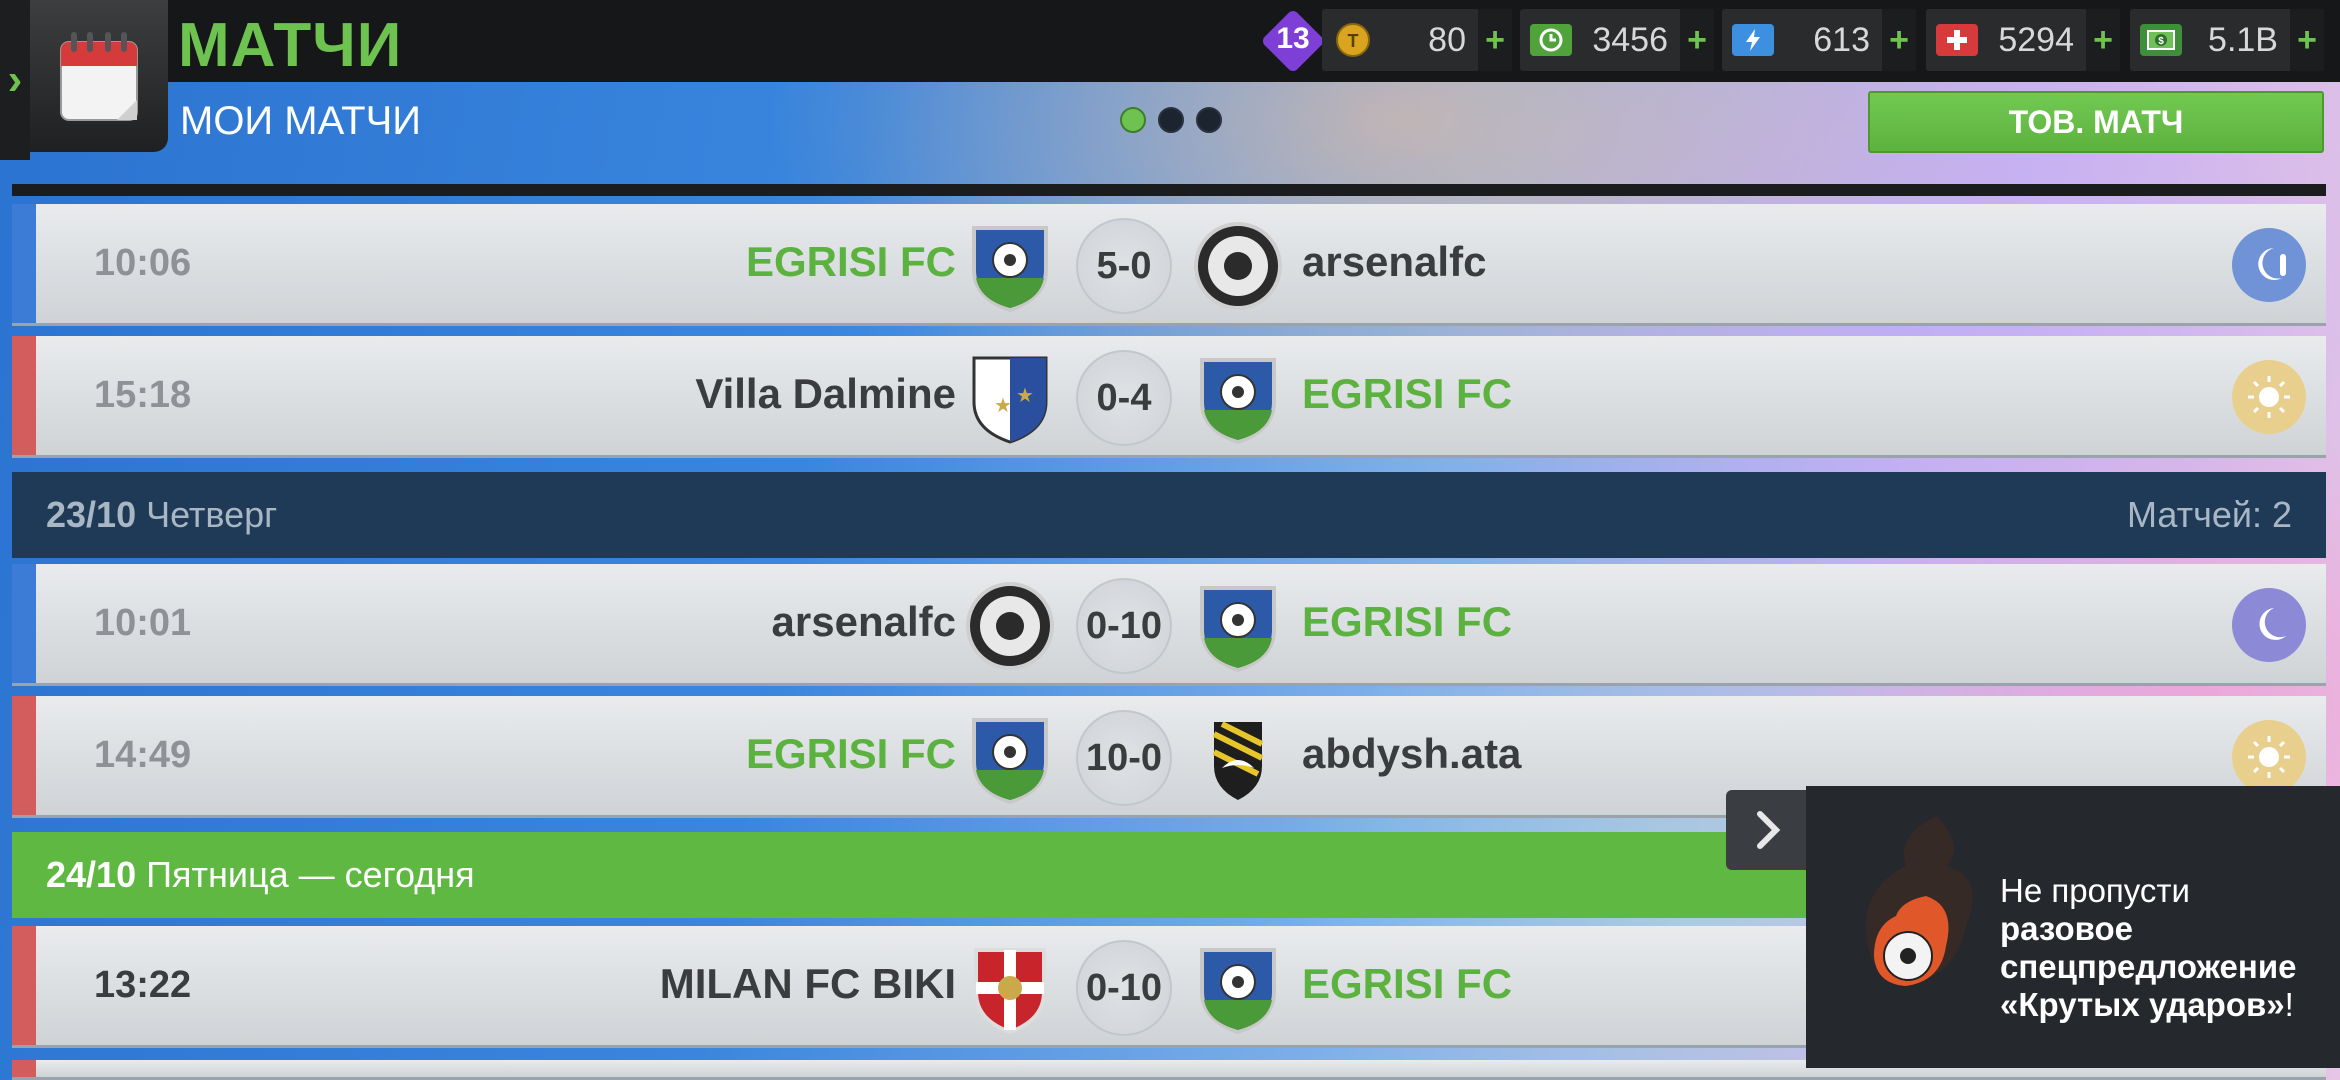 Image resolution: width=2340 pixels, height=1080 pixels. What do you see at coordinates (2148, 966) in the screenshot?
I see `promo-text-bold: разовое спецпредложение «Крутых ударов»` at bounding box center [2148, 966].